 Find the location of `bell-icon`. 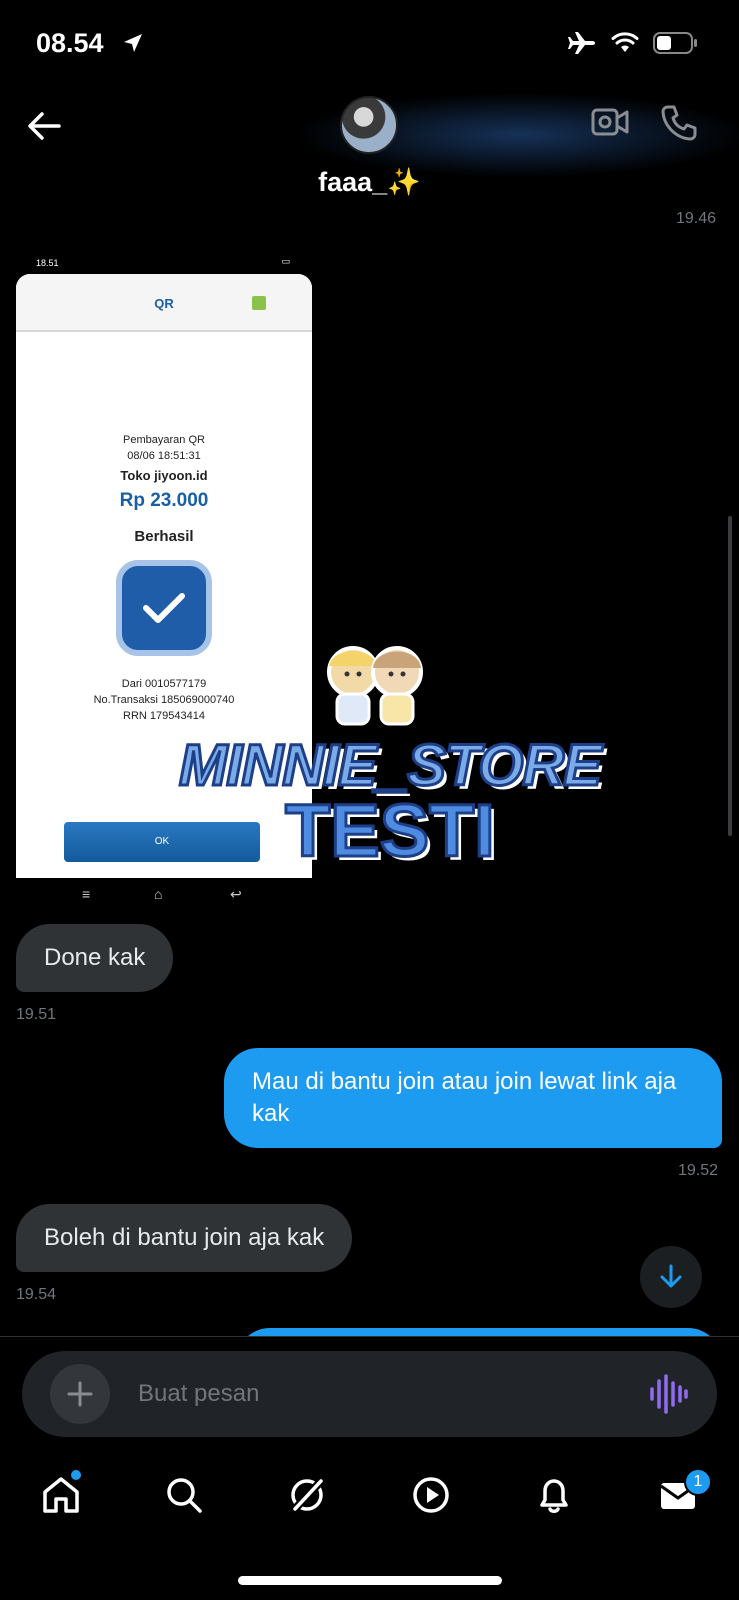

bell-icon is located at coordinates (554, 1496).